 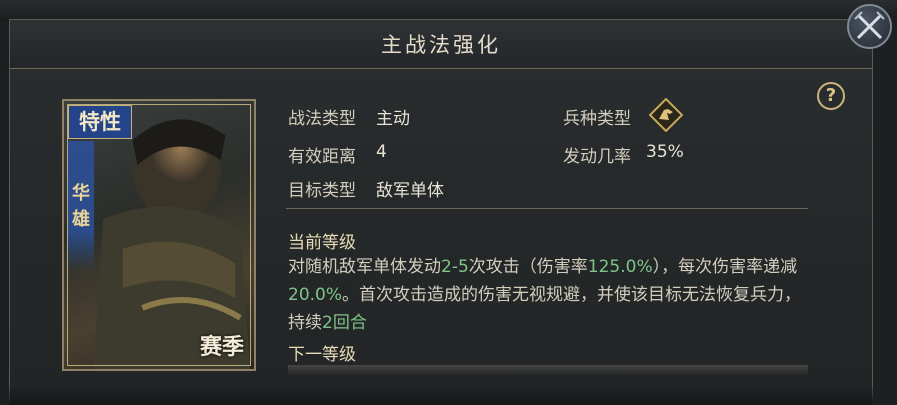 What do you see at coordinates (322, 119) in the screenshot?
I see `tactic-type-label: 战法类型` at bounding box center [322, 119].